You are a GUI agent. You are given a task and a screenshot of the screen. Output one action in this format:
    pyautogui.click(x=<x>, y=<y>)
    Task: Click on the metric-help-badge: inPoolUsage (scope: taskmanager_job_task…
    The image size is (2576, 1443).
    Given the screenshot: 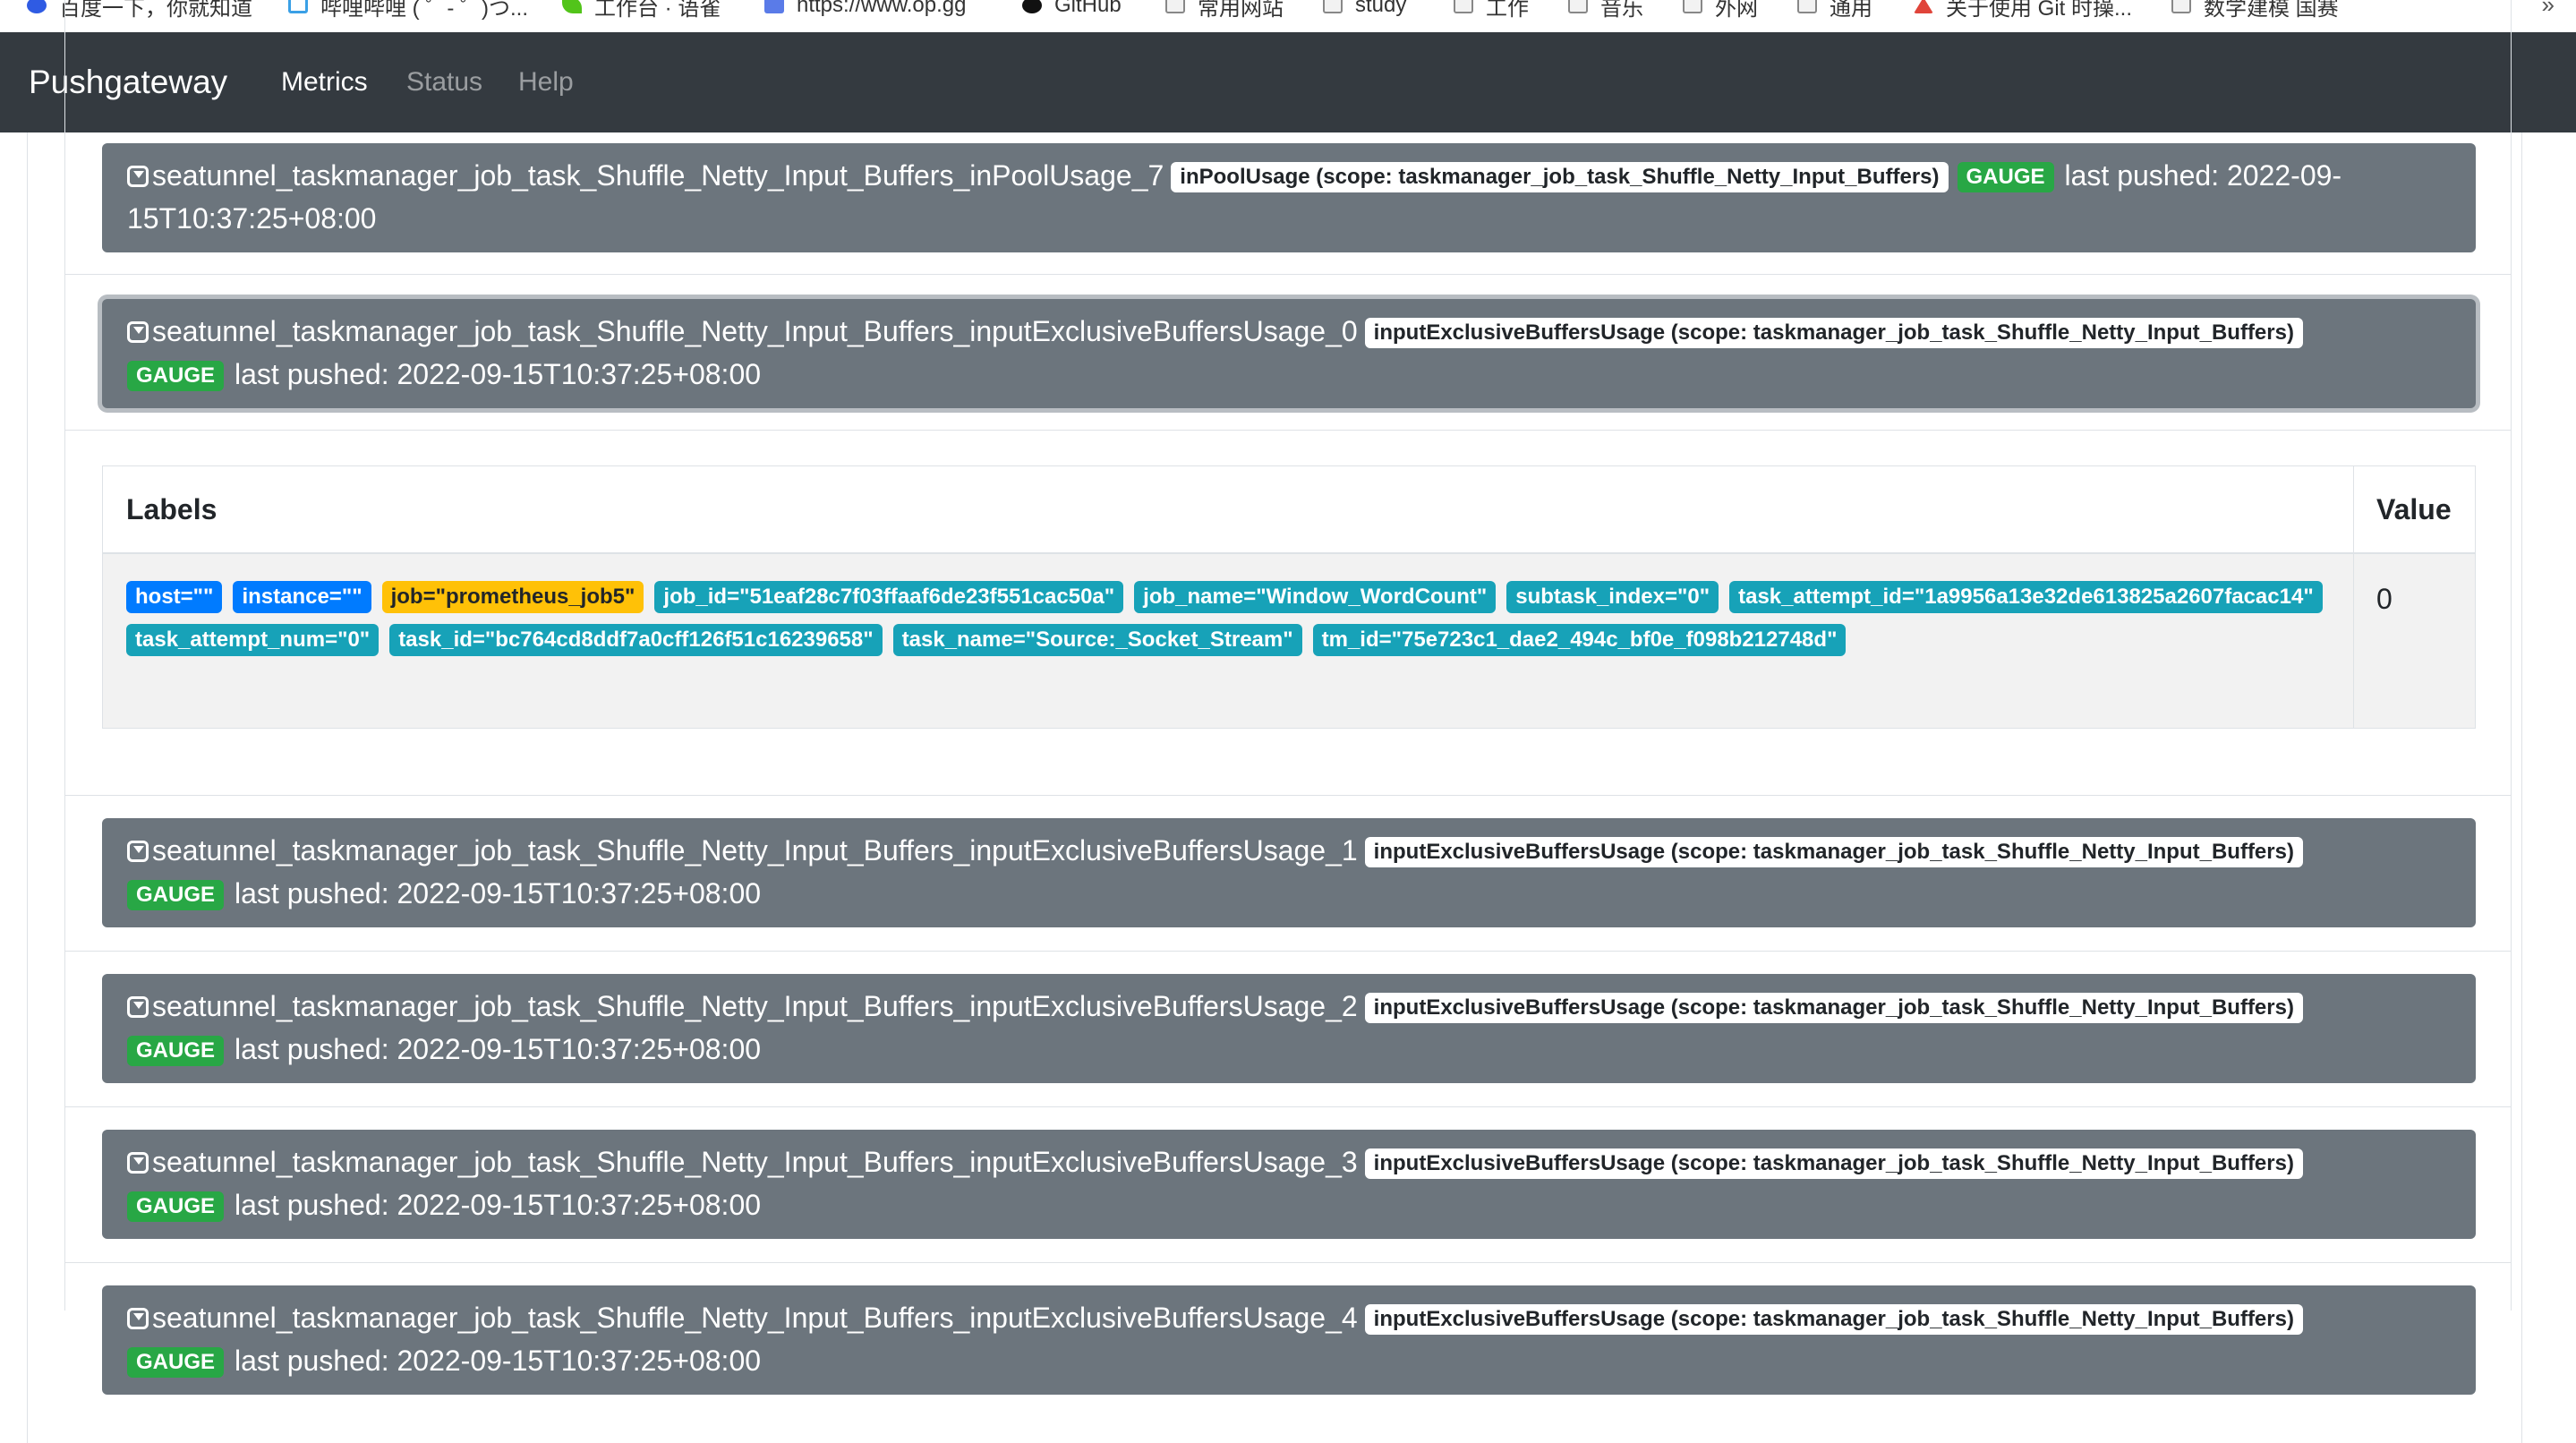 What is the action you would take?
    pyautogui.click(x=1560, y=177)
    